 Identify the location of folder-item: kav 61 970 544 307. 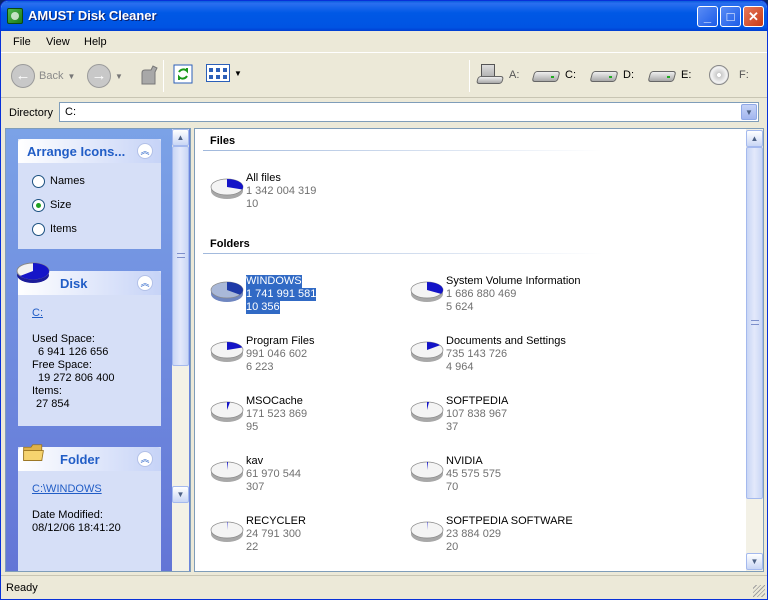
(255, 474).